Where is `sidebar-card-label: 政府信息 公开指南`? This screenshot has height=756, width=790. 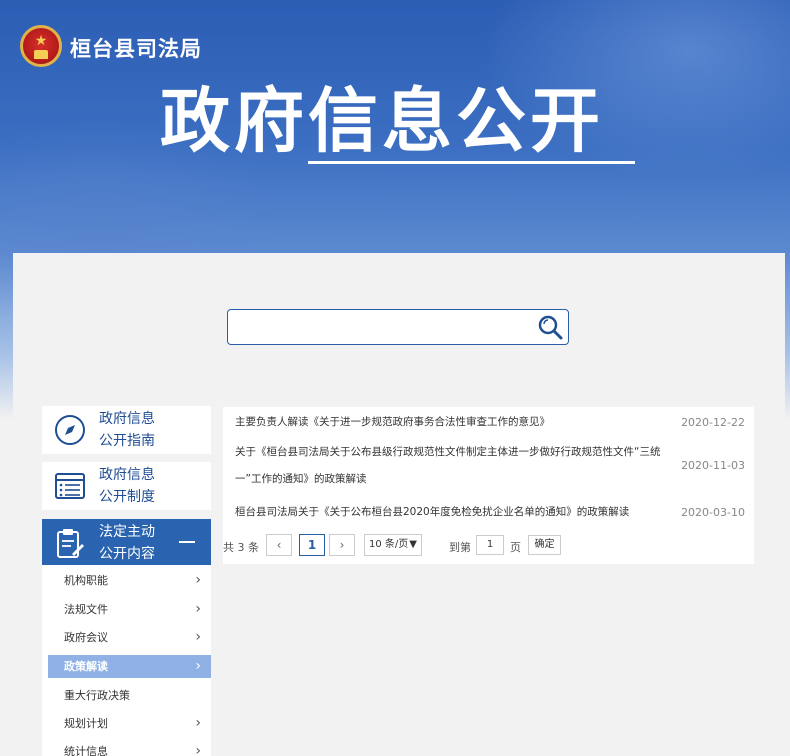
sidebar-card-label: 政府信息 公开指南 is located at coordinates (127, 430).